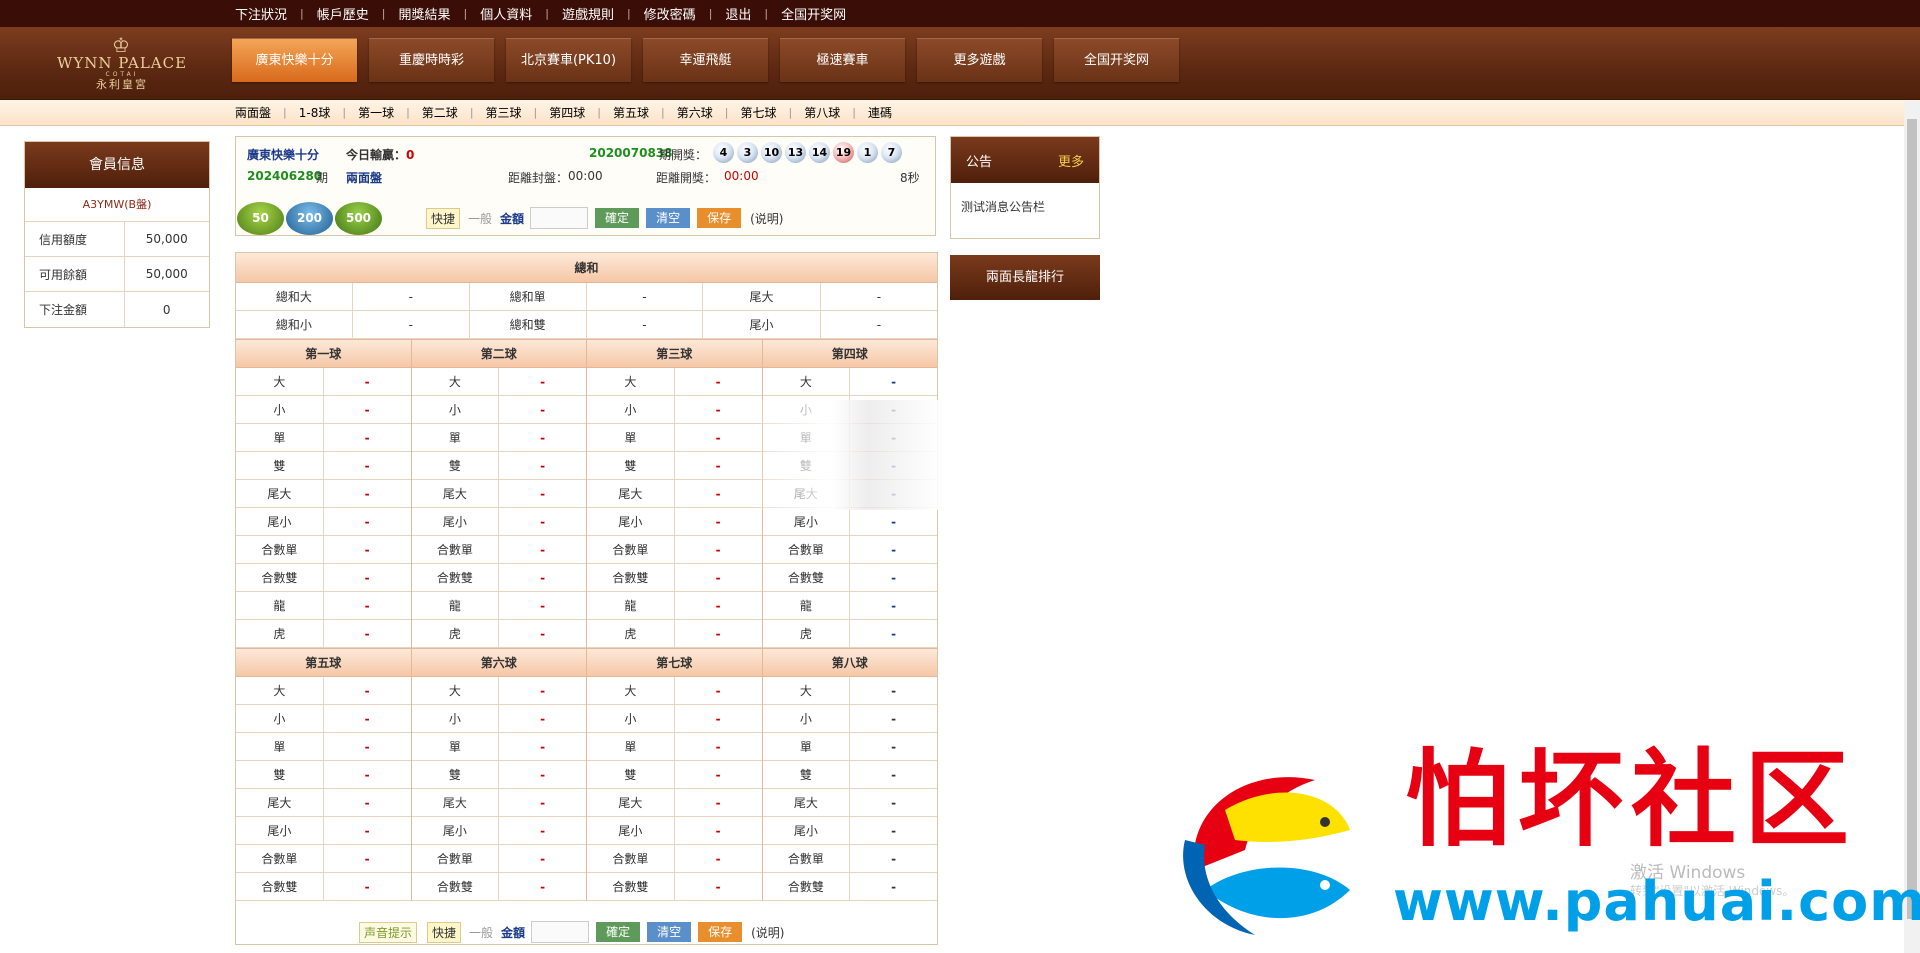  I want to click on amount-input-bottom, so click(560, 932).